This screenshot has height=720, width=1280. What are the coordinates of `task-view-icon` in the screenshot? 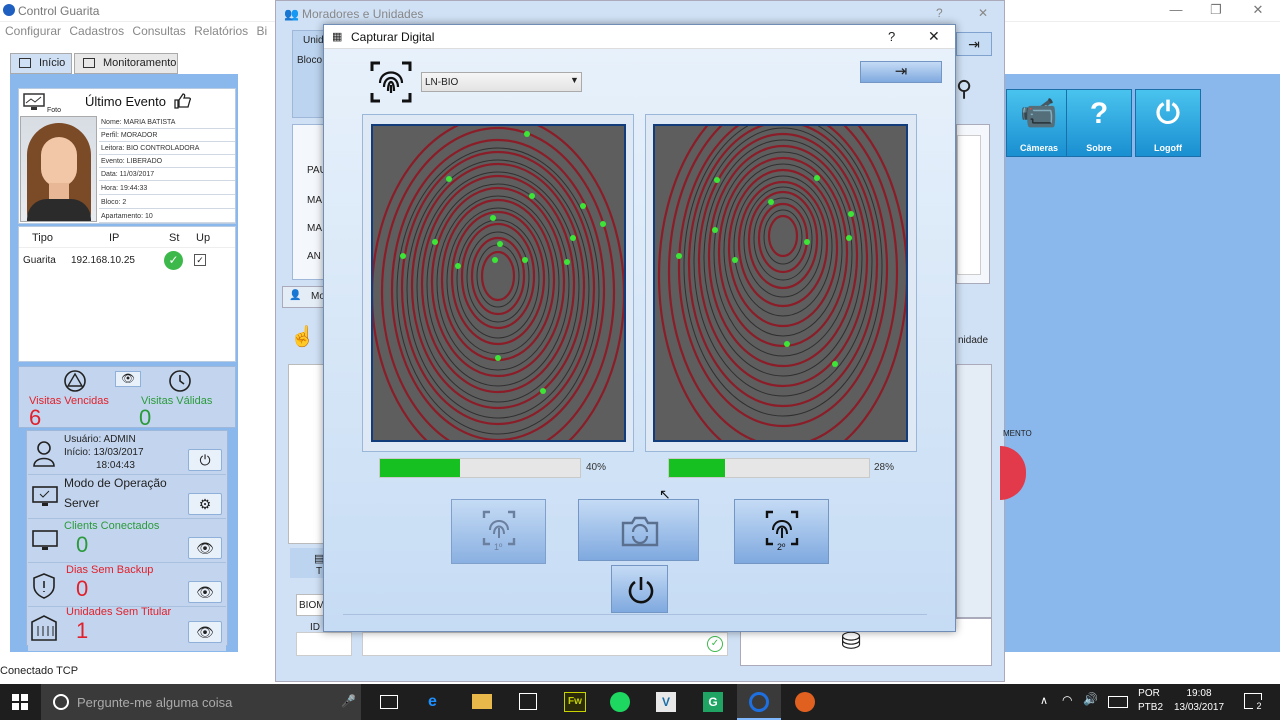 It's located at (389, 702).